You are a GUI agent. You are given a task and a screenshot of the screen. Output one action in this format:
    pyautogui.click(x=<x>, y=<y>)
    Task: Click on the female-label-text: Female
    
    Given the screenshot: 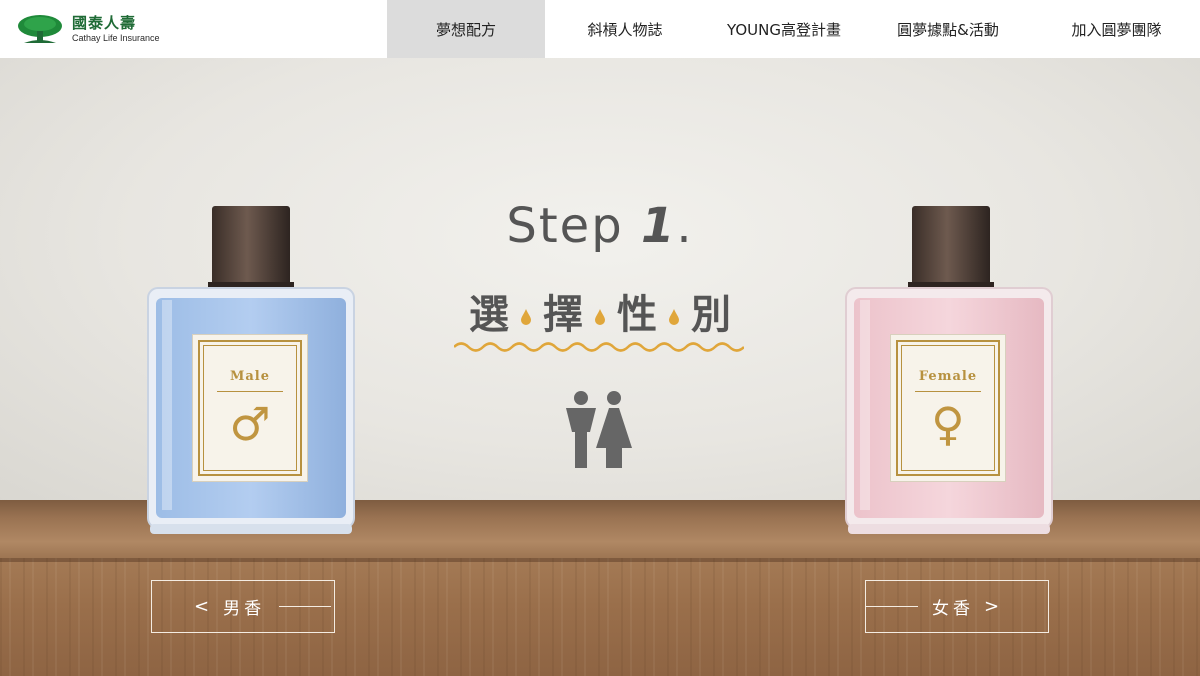 What is the action you would take?
    pyautogui.click(x=948, y=376)
    